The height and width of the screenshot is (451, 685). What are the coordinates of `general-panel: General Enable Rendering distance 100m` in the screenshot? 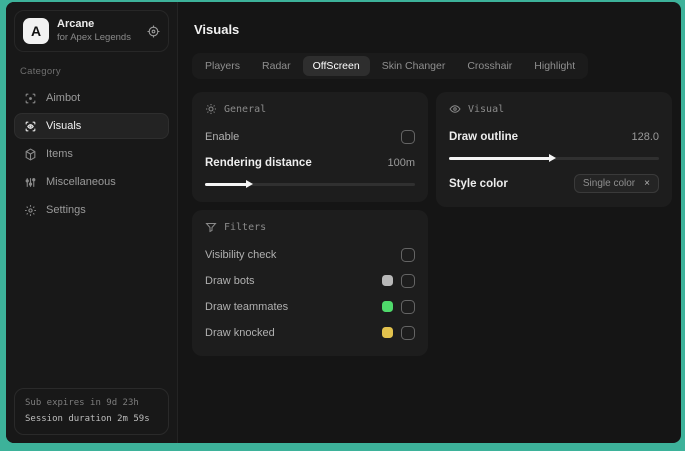 It's located at (310, 147).